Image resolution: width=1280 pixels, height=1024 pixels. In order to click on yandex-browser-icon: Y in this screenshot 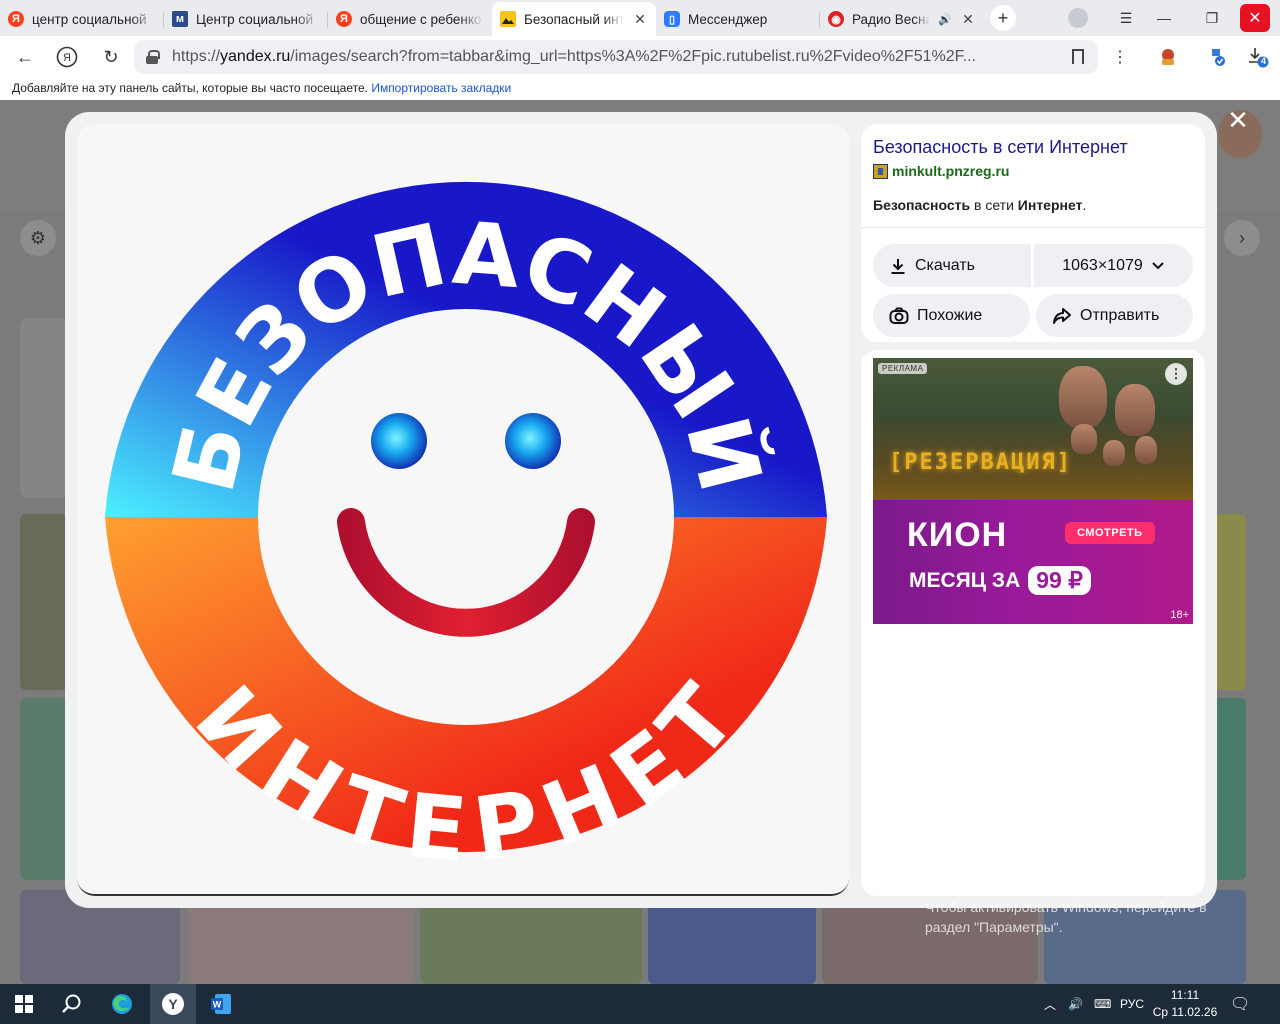, I will do `click(173, 1004)`.